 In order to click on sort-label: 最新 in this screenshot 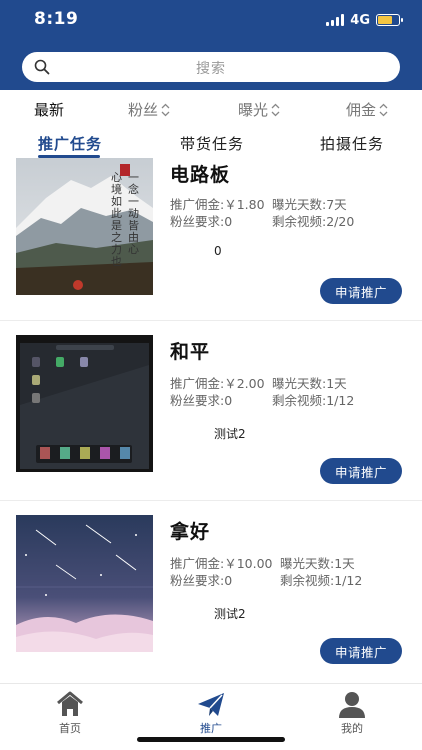, I will do `click(49, 110)`.